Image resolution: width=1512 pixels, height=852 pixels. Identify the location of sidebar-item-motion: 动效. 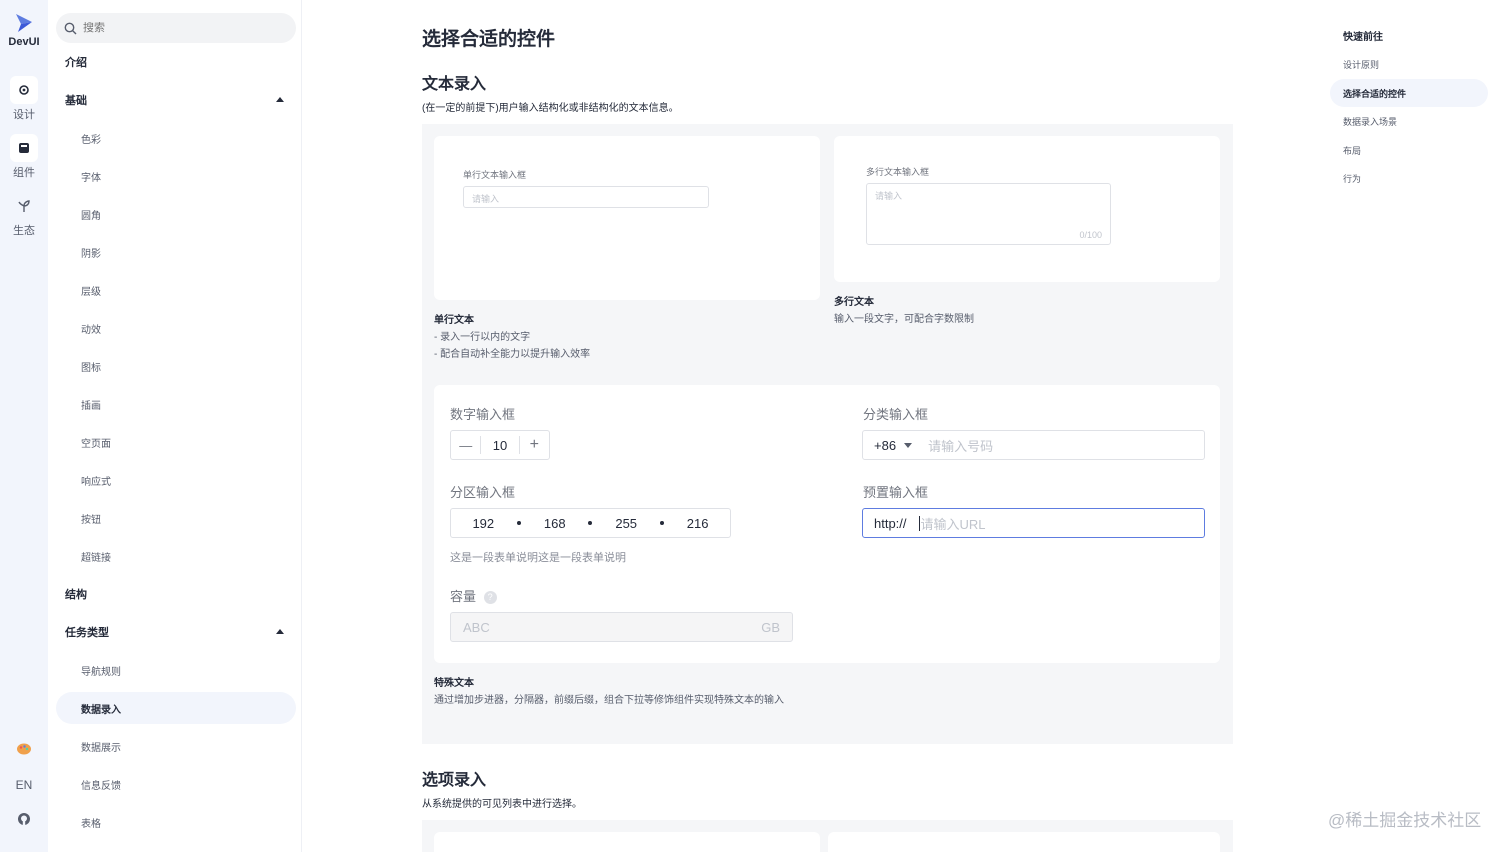
(176, 328).